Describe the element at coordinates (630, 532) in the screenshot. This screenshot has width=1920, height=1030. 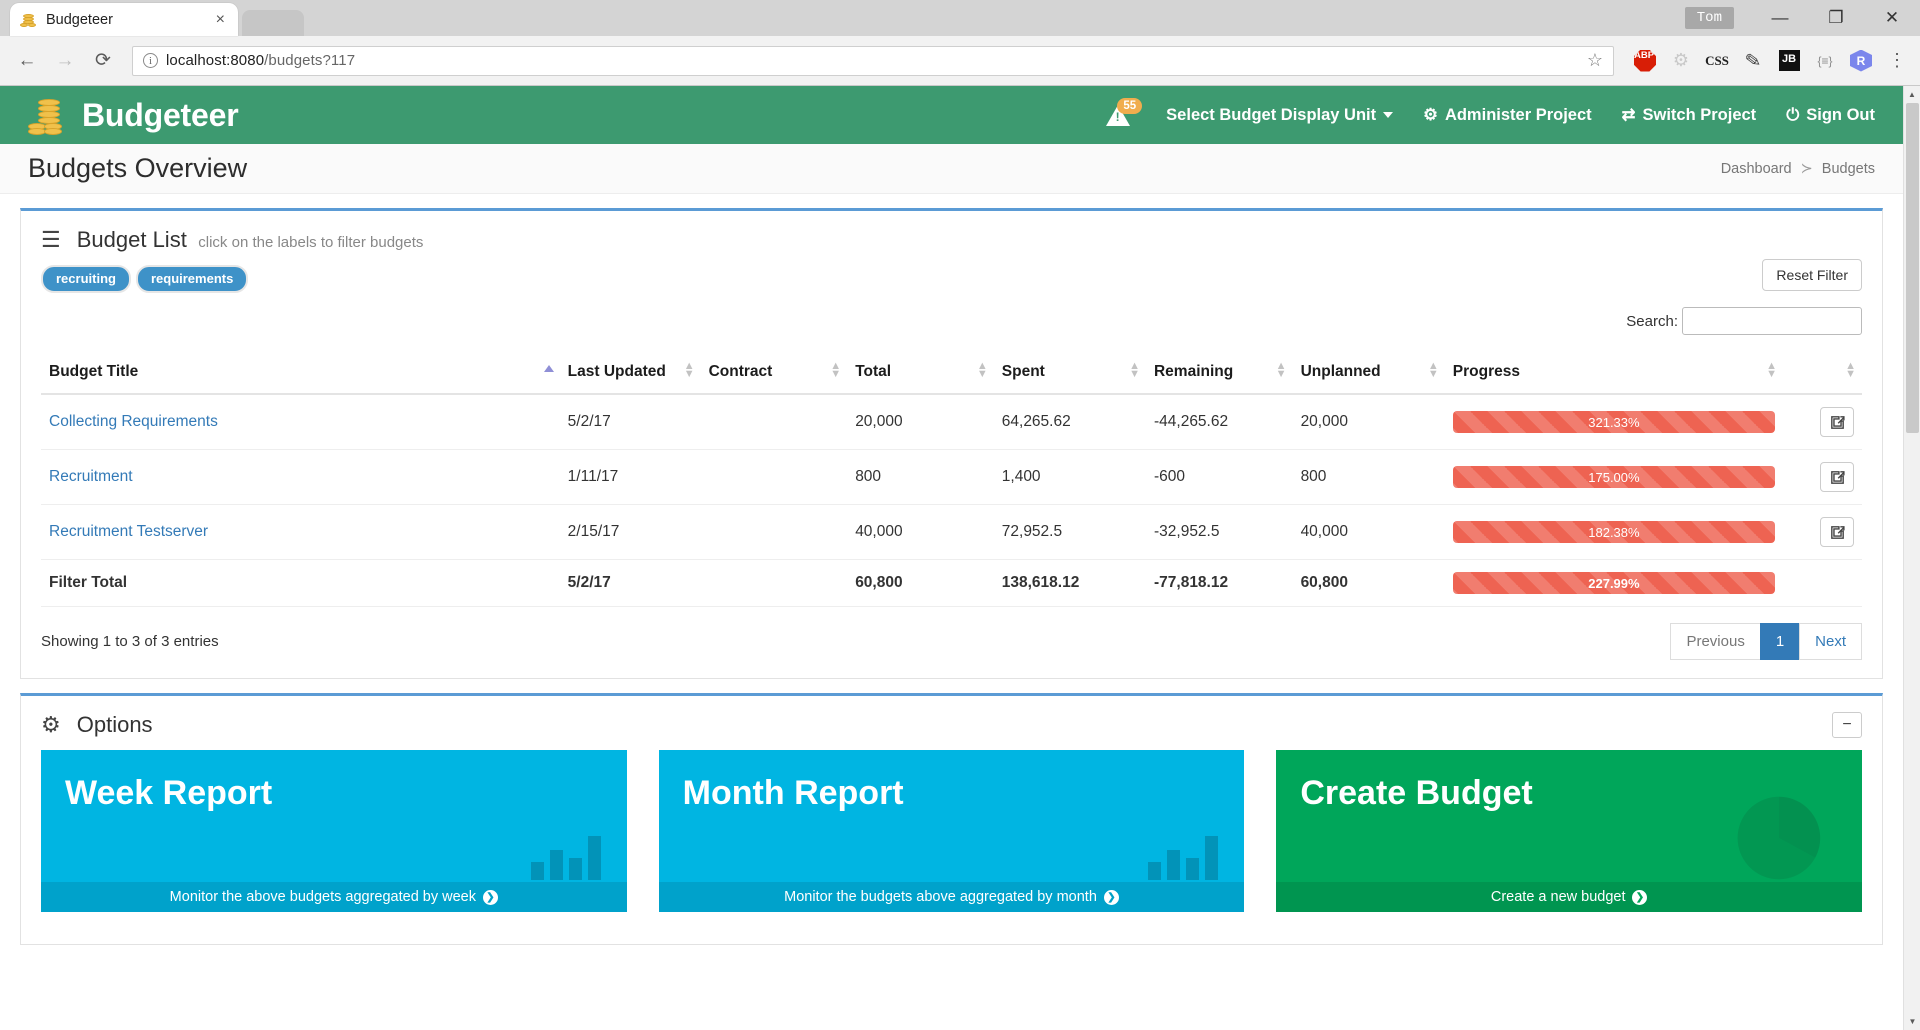
I see `cell-last-updated: 2/15/17` at that location.